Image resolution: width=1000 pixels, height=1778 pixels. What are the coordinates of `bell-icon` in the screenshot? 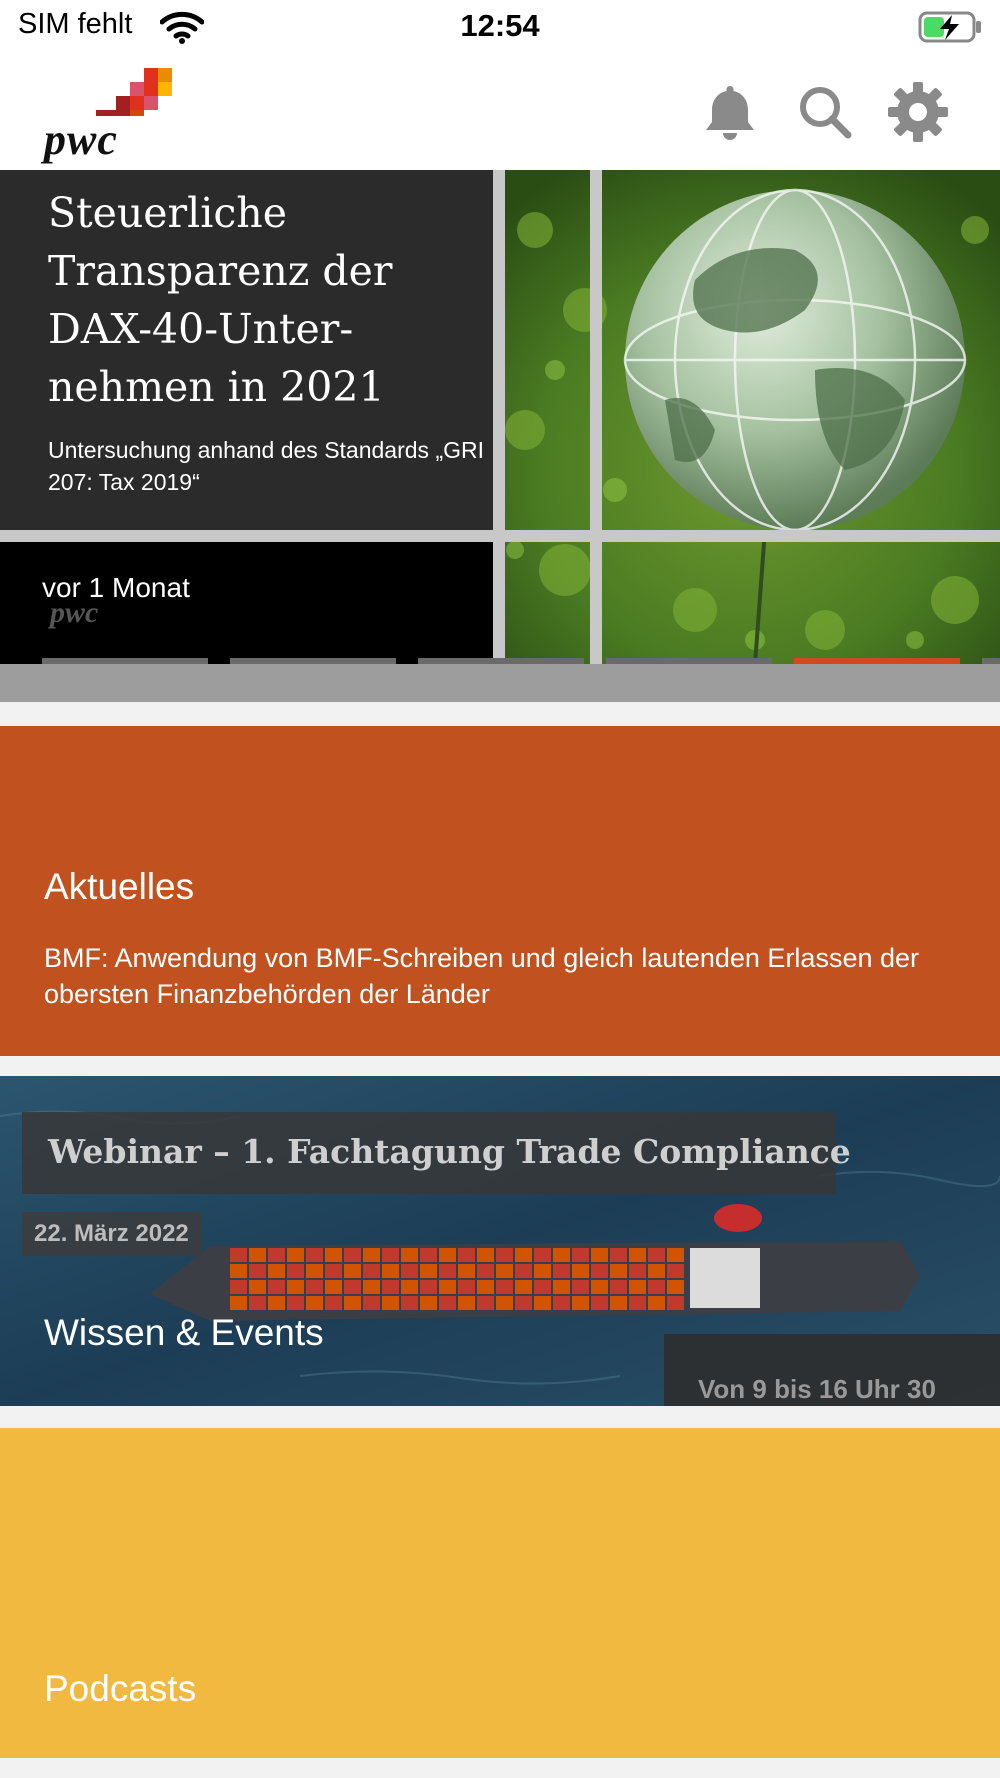 It's located at (730, 112).